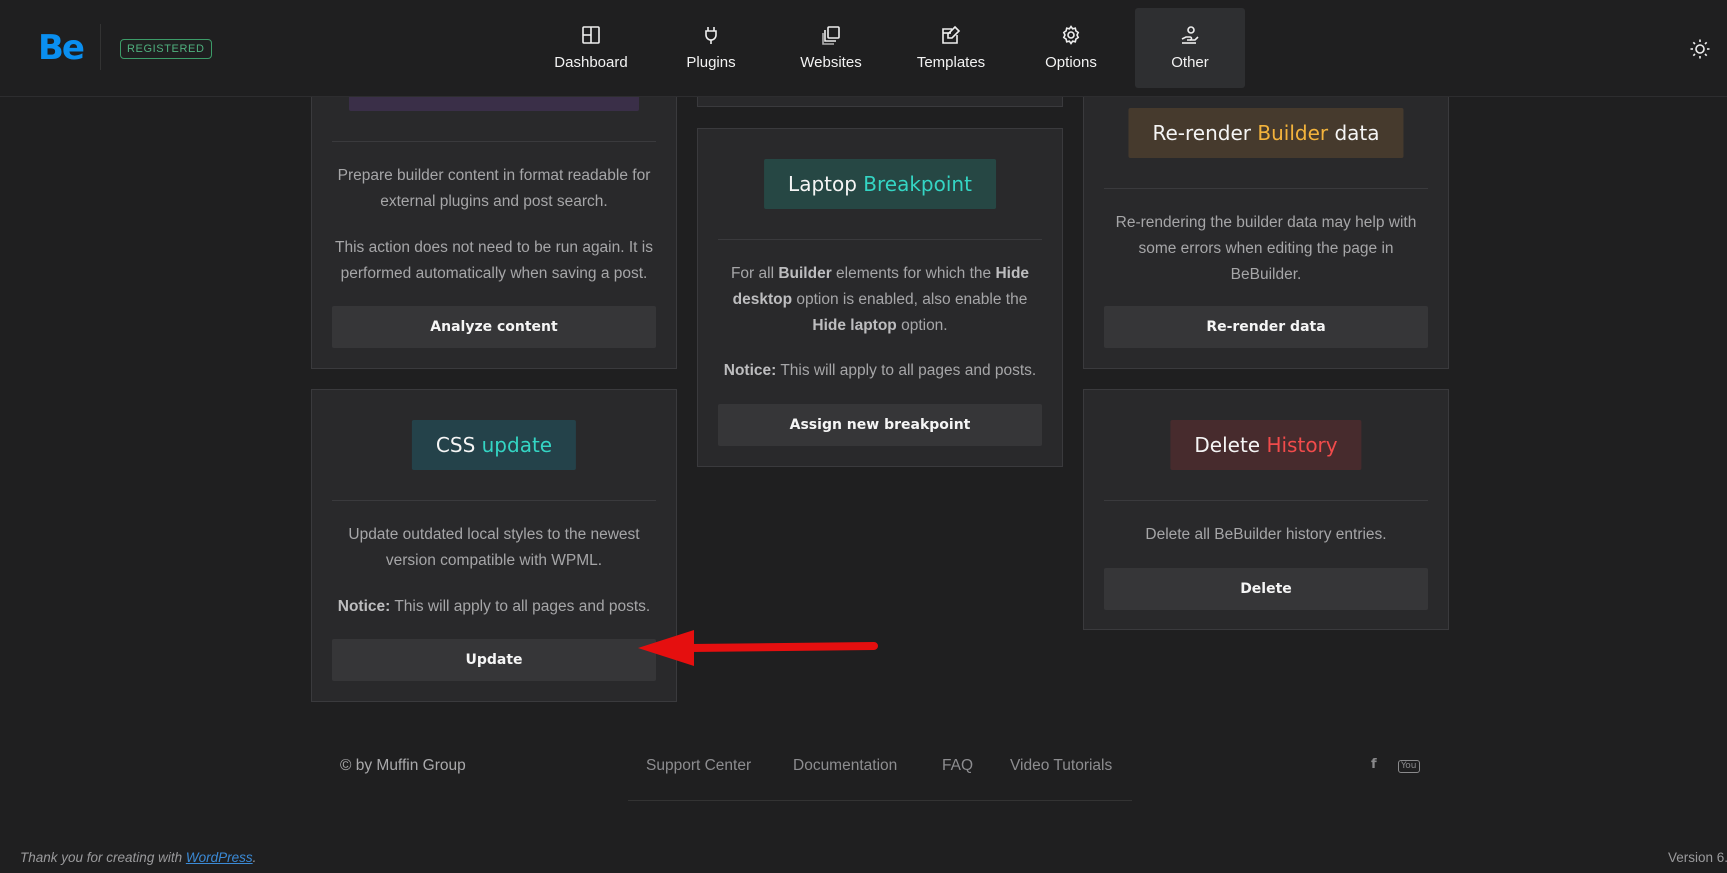 Image resolution: width=1727 pixels, height=873 pixels. What do you see at coordinates (951, 62) in the screenshot?
I see `nav-label-templates: Templates` at bounding box center [951, 62].